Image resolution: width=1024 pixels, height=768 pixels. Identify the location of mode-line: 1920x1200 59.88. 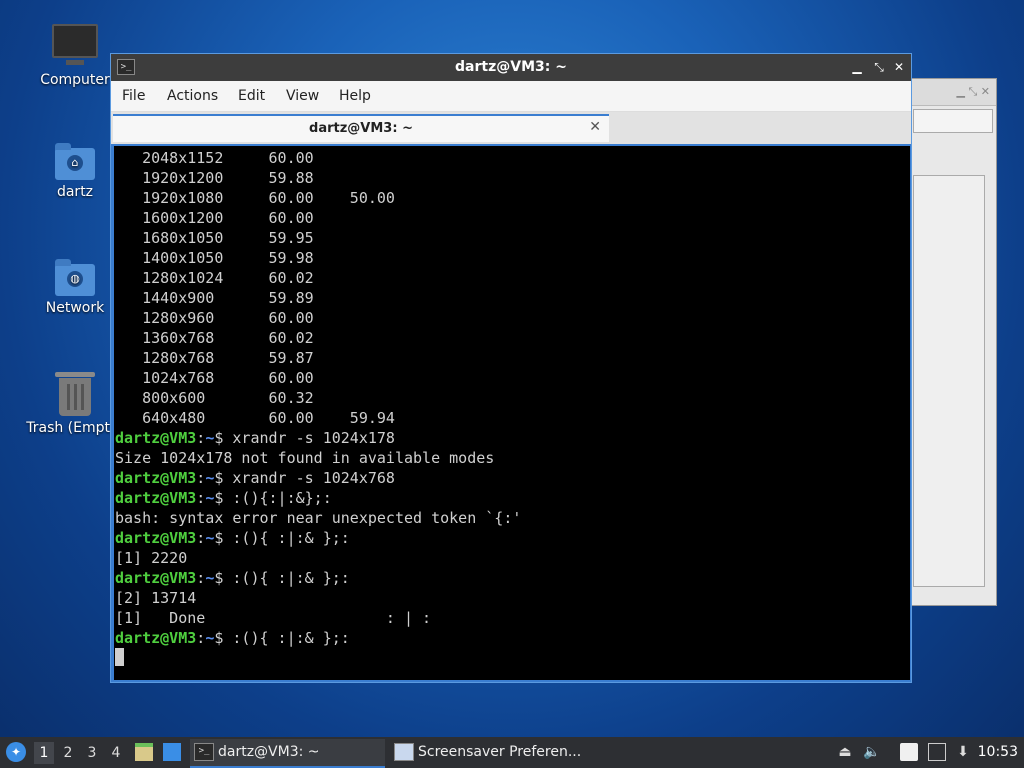
(214, 178).